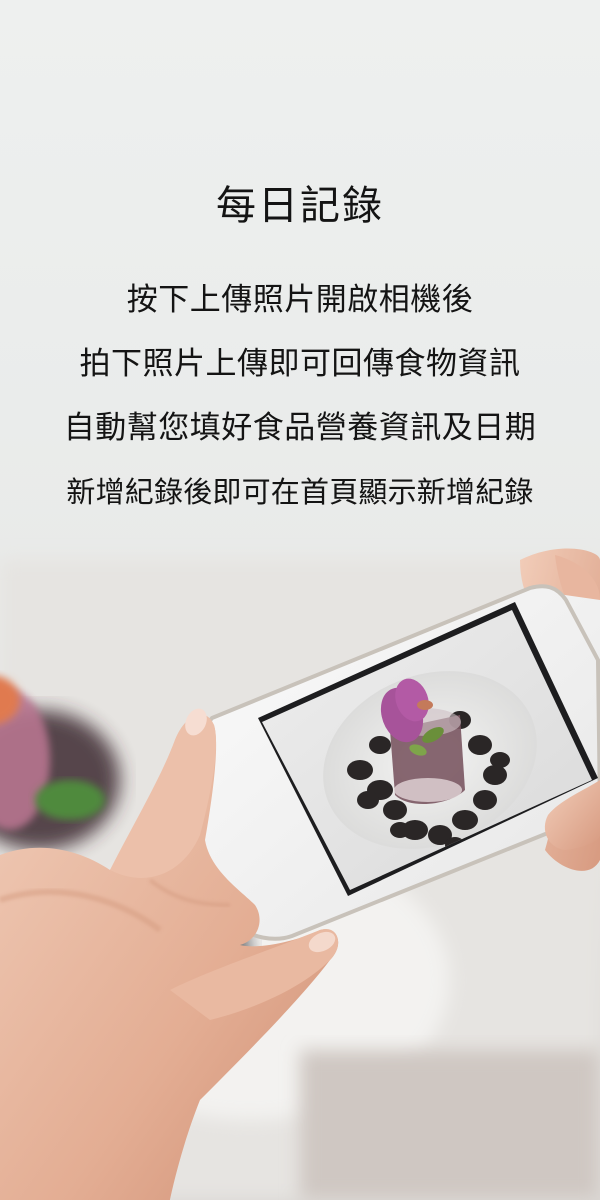 This screenshot has width=600, height=1200. I want to click on instruction-line: 新增紀錄後即可在首頁顯示新增紀錄, so click(300, 492).